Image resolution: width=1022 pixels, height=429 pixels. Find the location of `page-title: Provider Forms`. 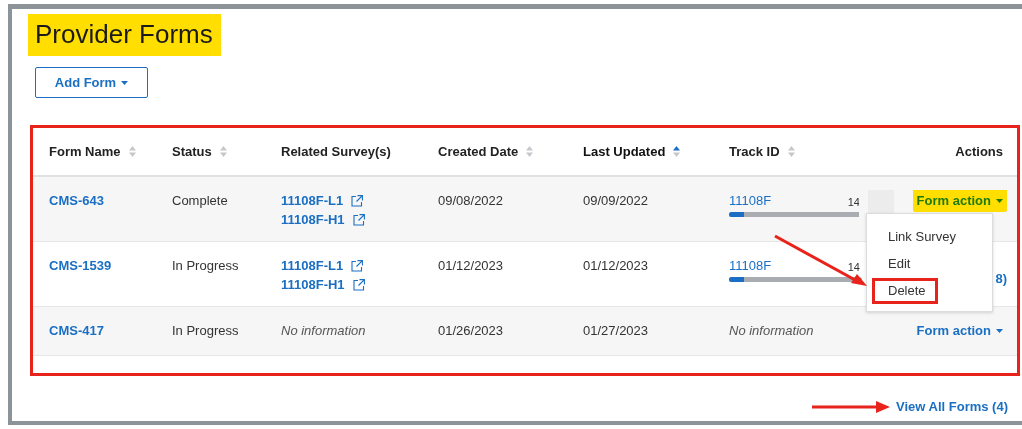

page-title: Provider Forms is located at coordinates (124, 35).